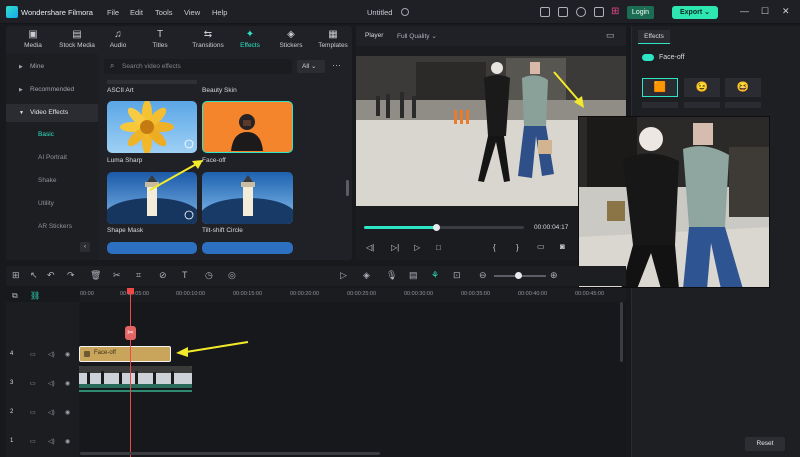 Image resolution: width=800 pixels, height=457 pixels. Describe the element at coordinates (333, 40) in the screenshot. I see `tab-templates: ▦ Templates` at that location.